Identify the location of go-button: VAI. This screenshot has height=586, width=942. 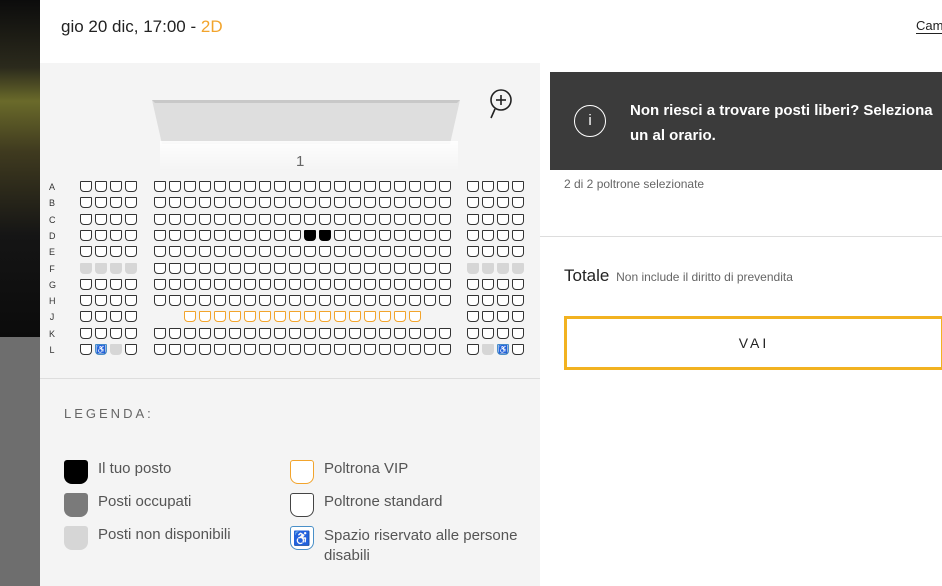
(753, 343).